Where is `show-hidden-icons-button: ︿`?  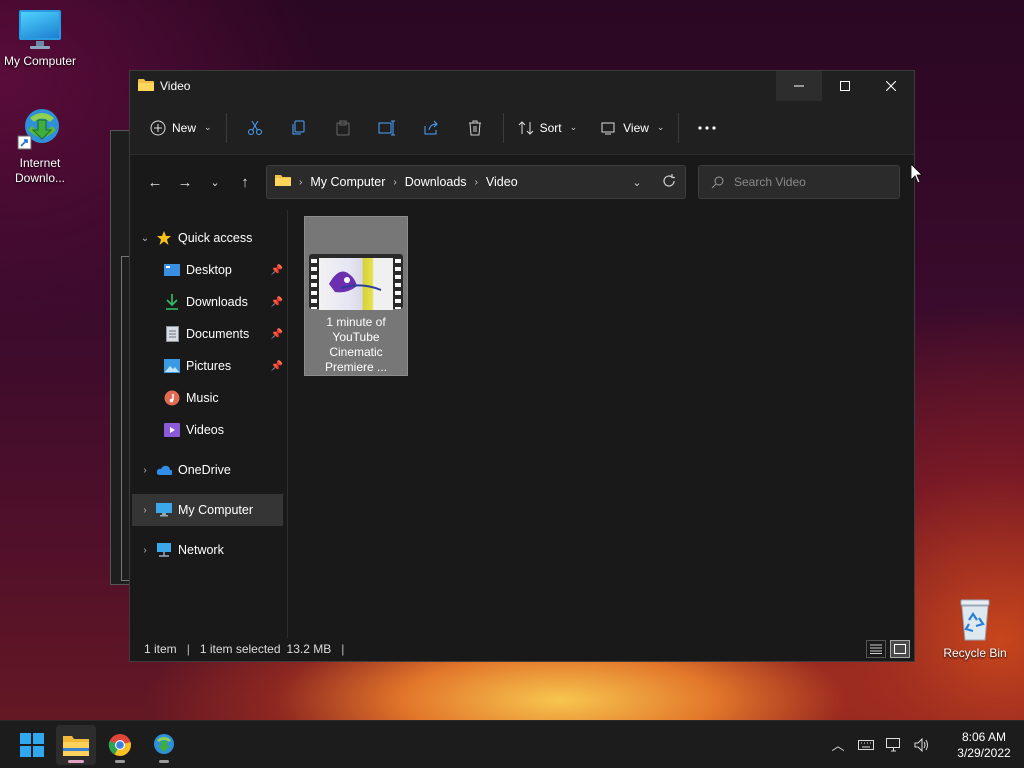 show-hidden-icons-button: ︿ is located at coordinates (838, 744).